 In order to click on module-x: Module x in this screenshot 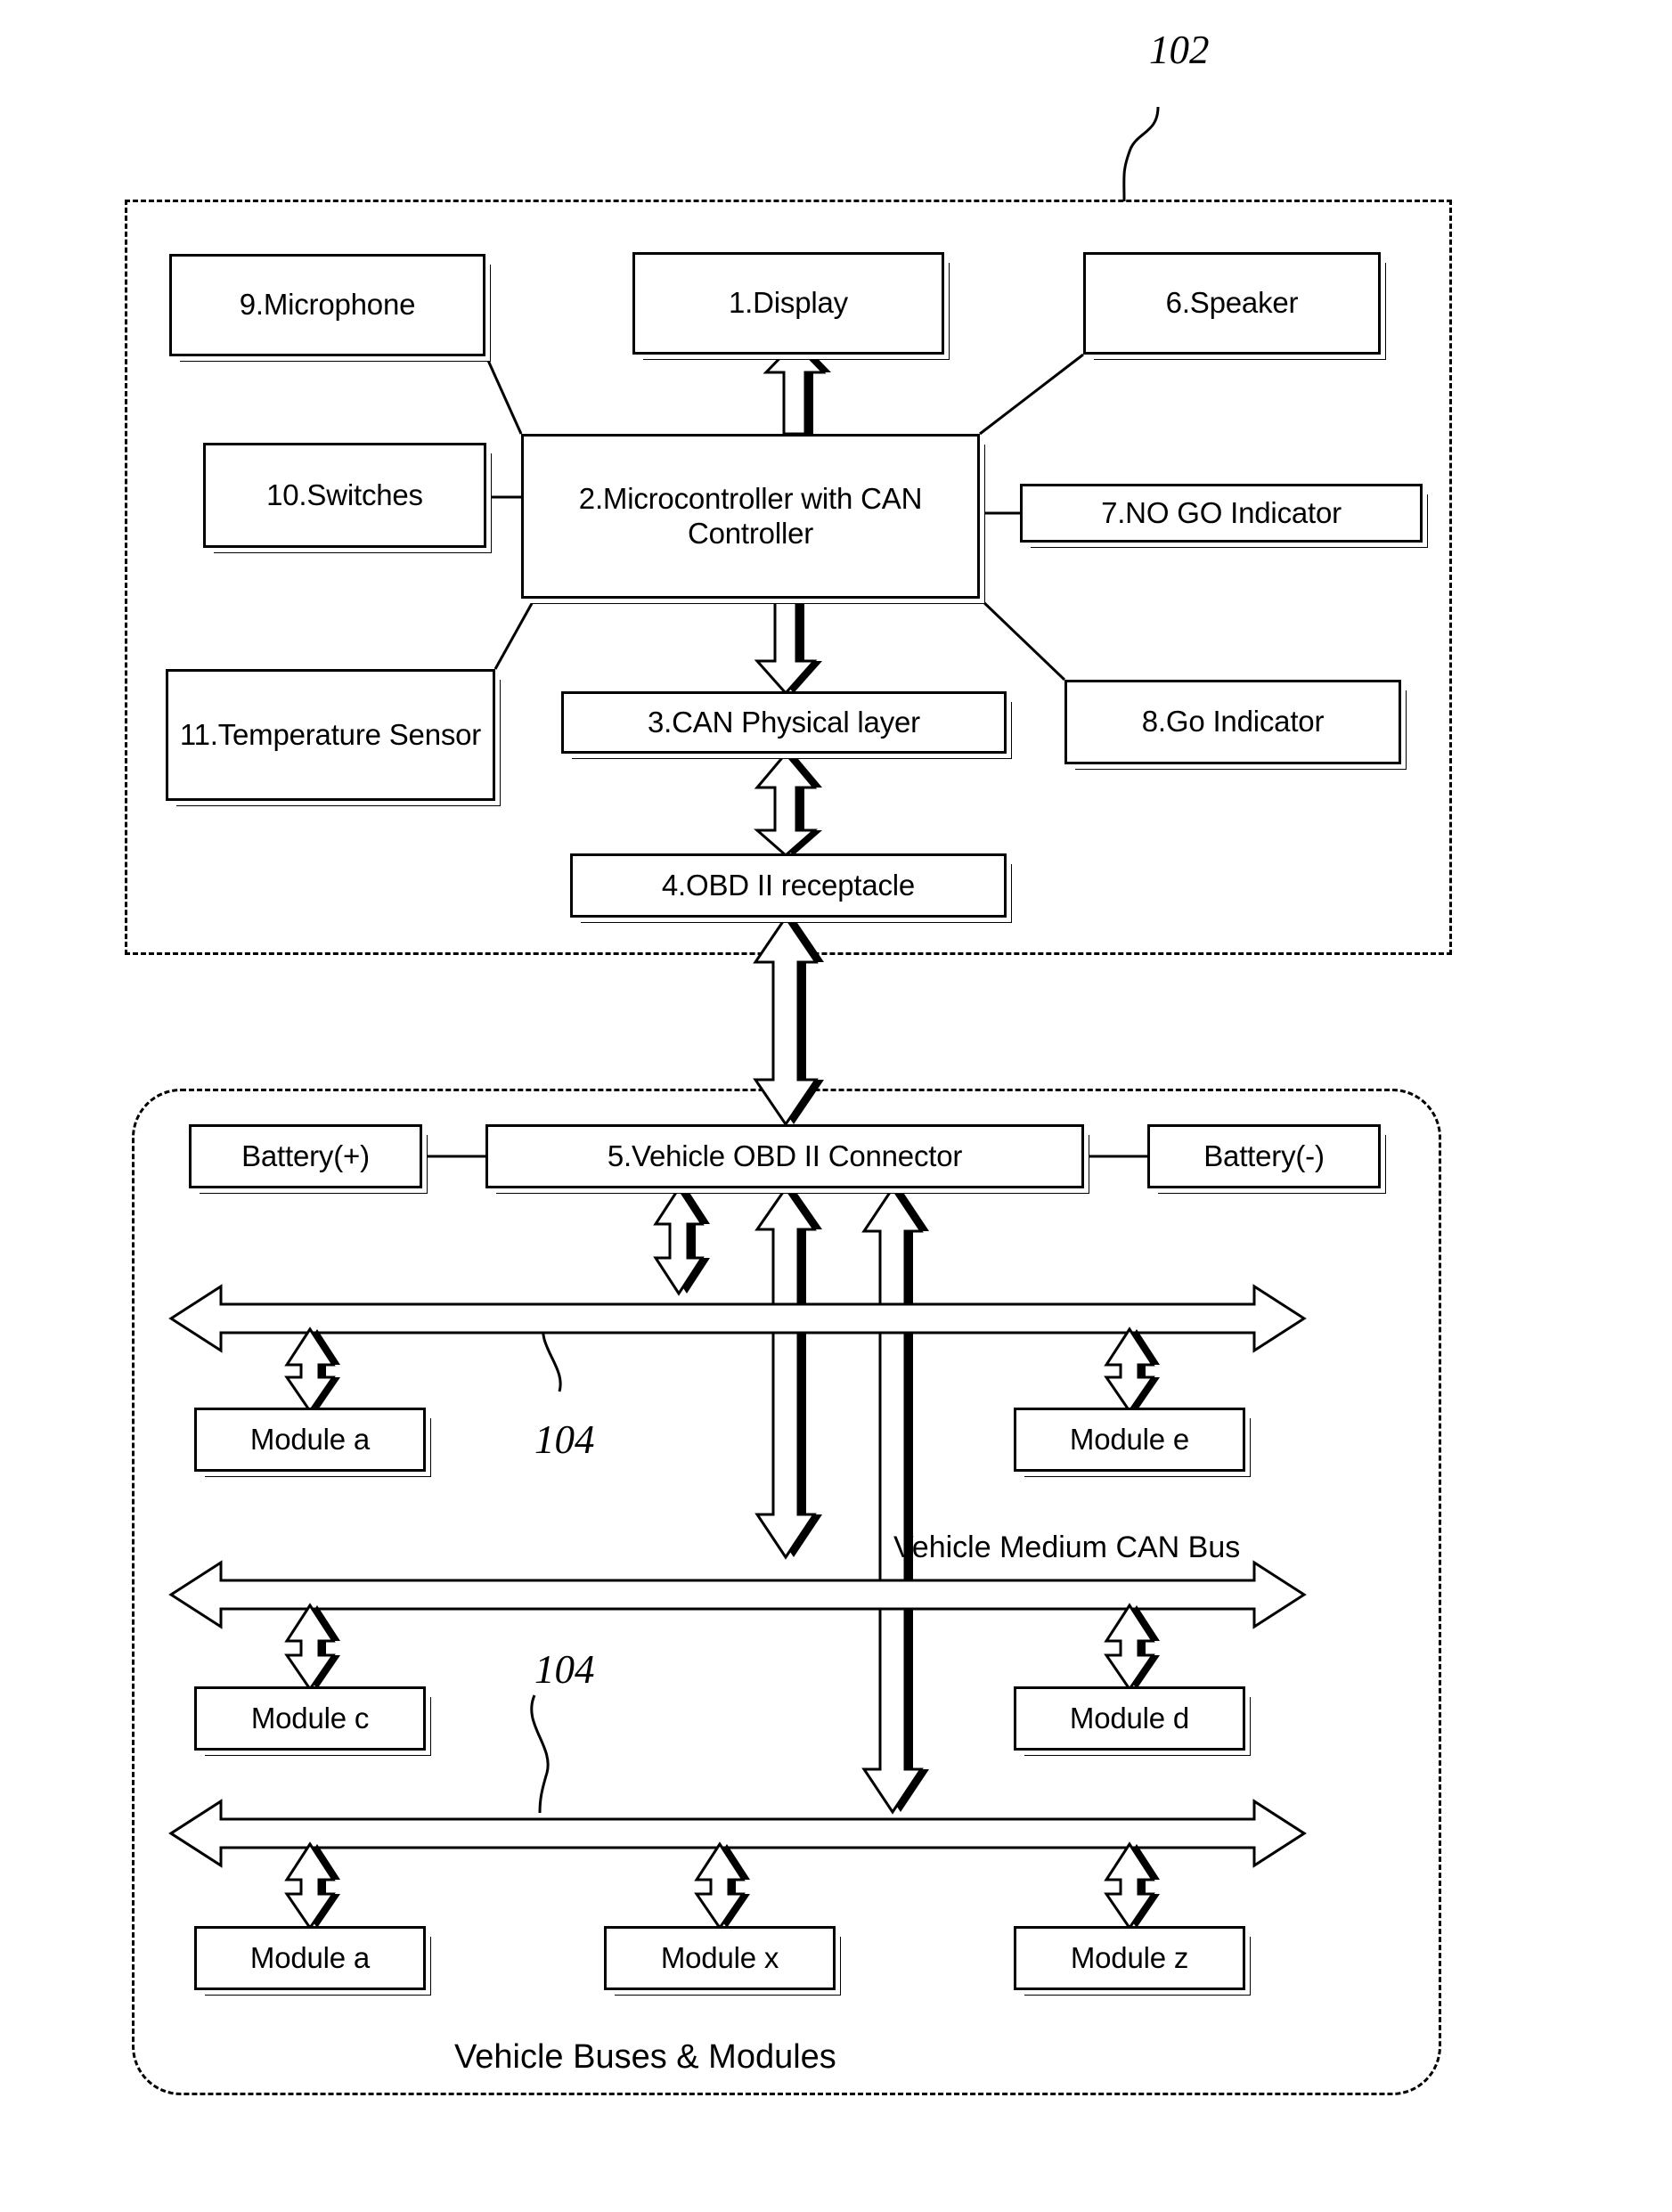, I will do `click(720, 1958)`.